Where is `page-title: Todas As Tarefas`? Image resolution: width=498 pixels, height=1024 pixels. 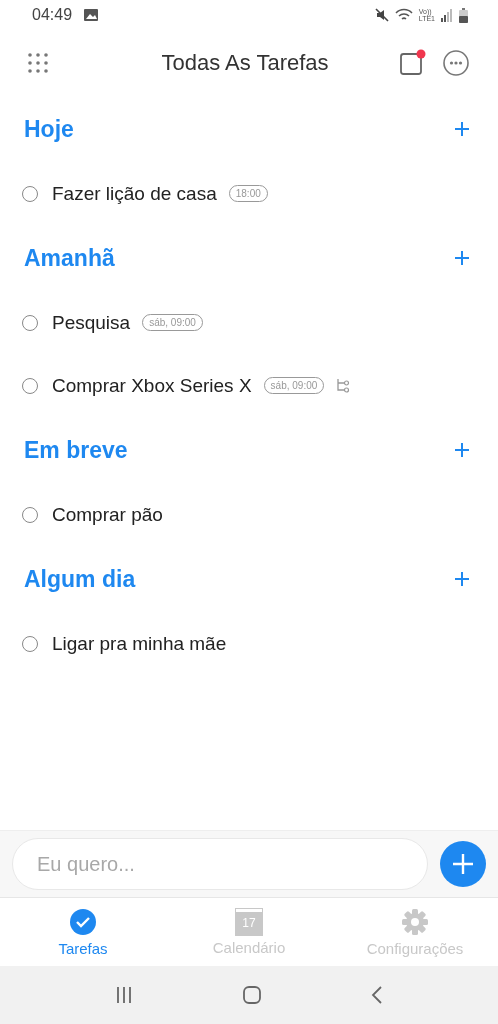 page-title: Todas As Tarefas is located at coordinates (245, 63).